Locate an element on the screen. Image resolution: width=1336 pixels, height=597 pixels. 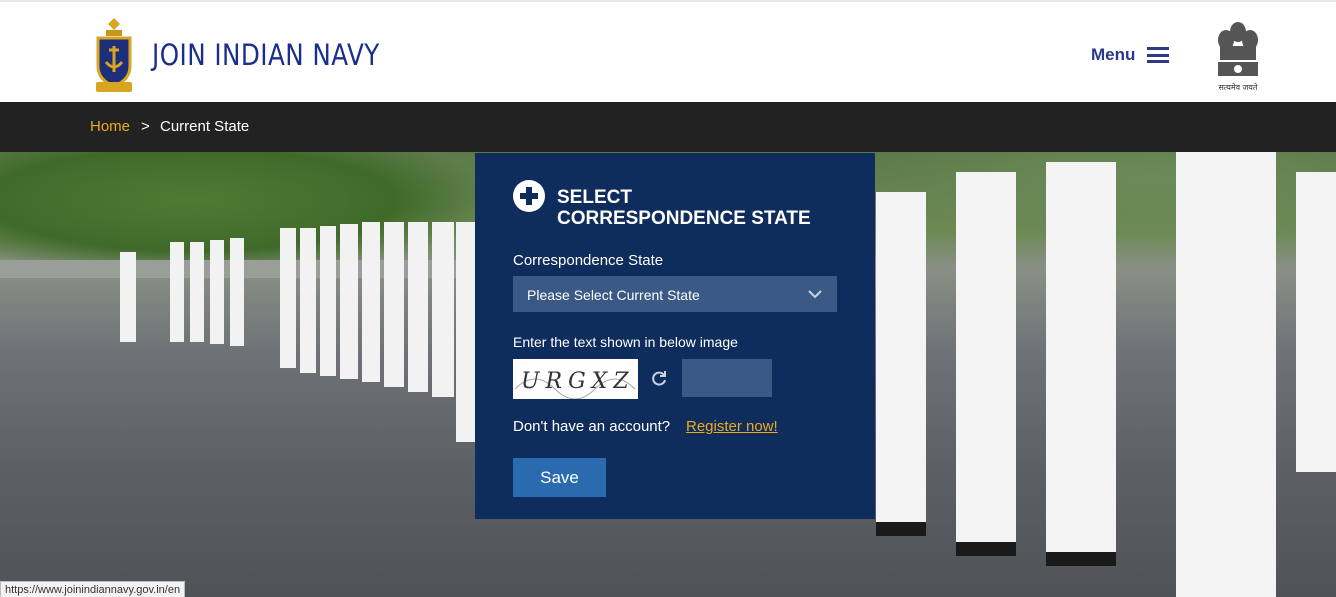
state-select: Please Select Current State is located at coordinates (675, 294).